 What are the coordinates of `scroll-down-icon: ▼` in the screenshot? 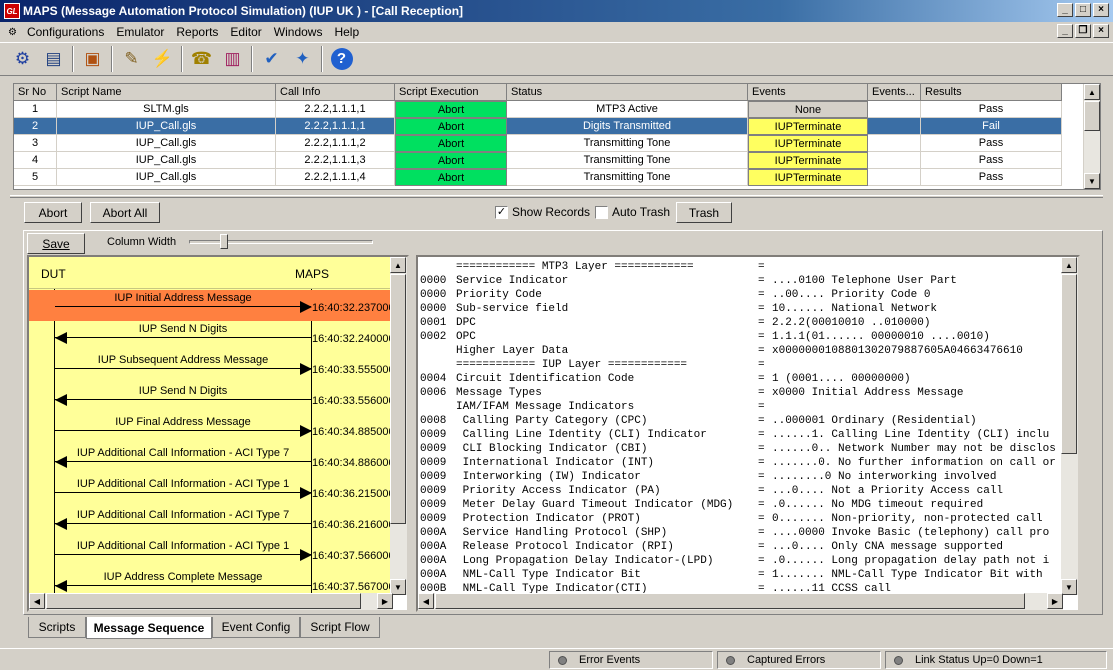 It's located at (1092, 181).